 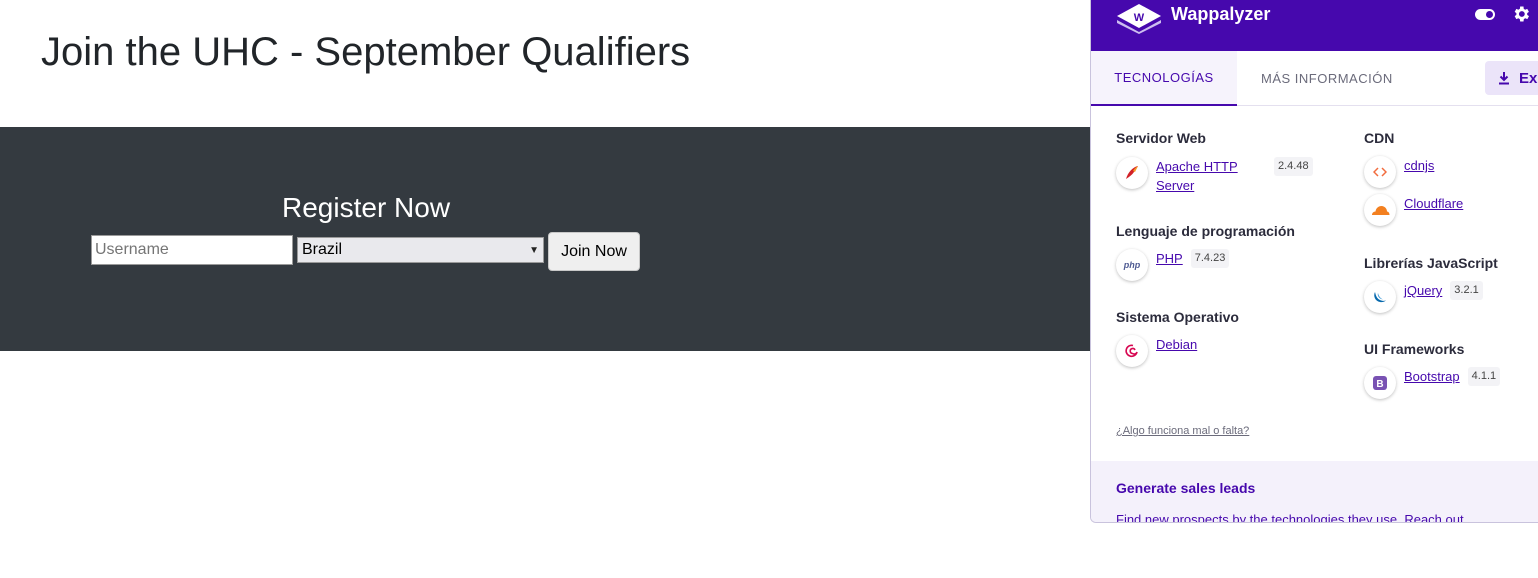 What do you see at coordinates (366, 52) in the screenshot?
I see `page-title: Join the UHC - September Qualifiers` at bounding box center [366, 52].